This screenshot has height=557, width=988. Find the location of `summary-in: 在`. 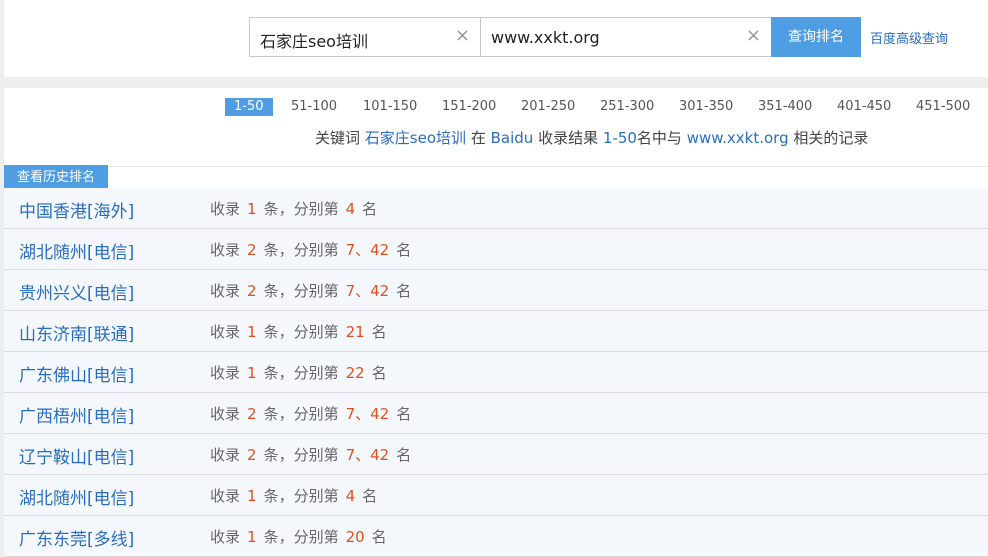

summary-in: 在 is located at coordinates (478, 138).